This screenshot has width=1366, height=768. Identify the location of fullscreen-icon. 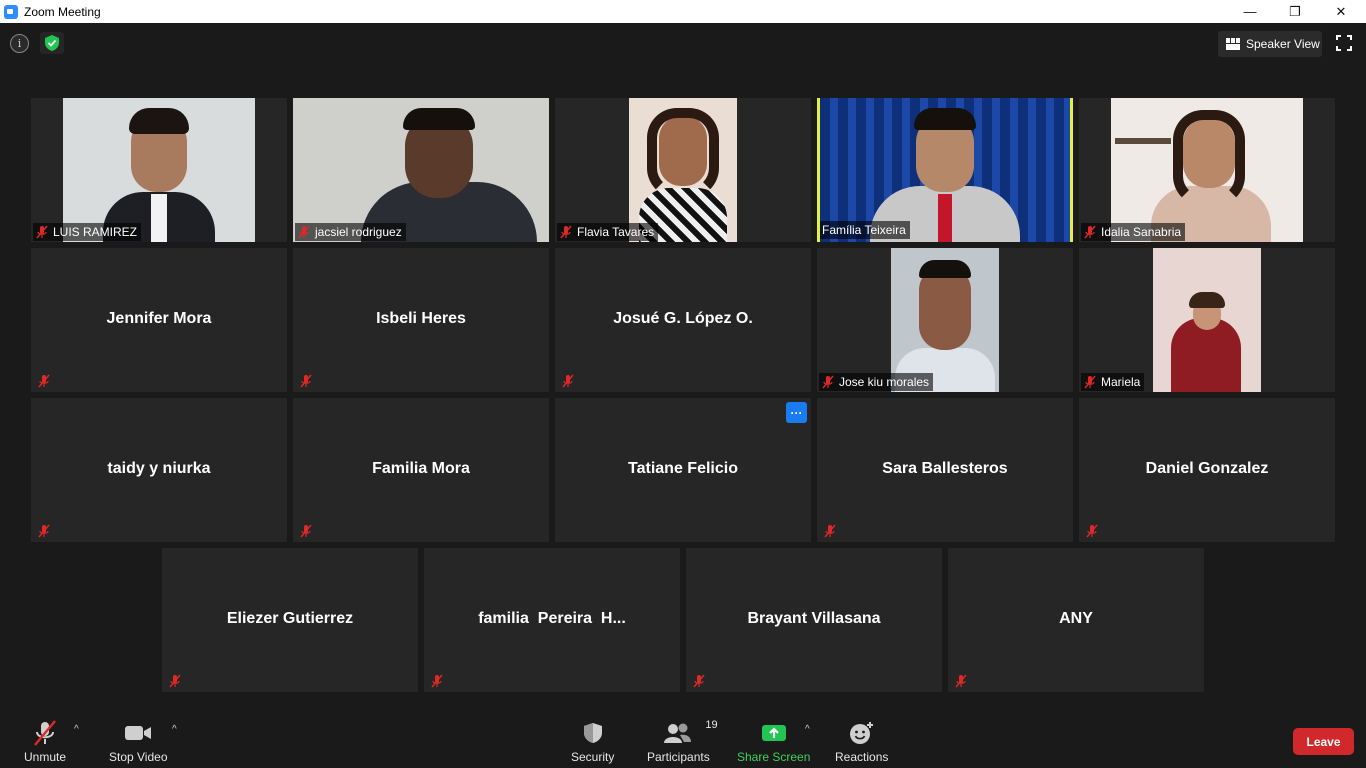
(1344, 43).